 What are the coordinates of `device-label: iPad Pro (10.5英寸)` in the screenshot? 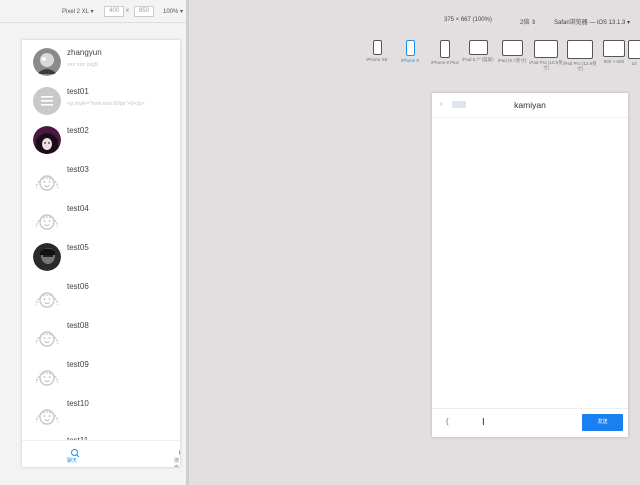 It's located at (546, 65).